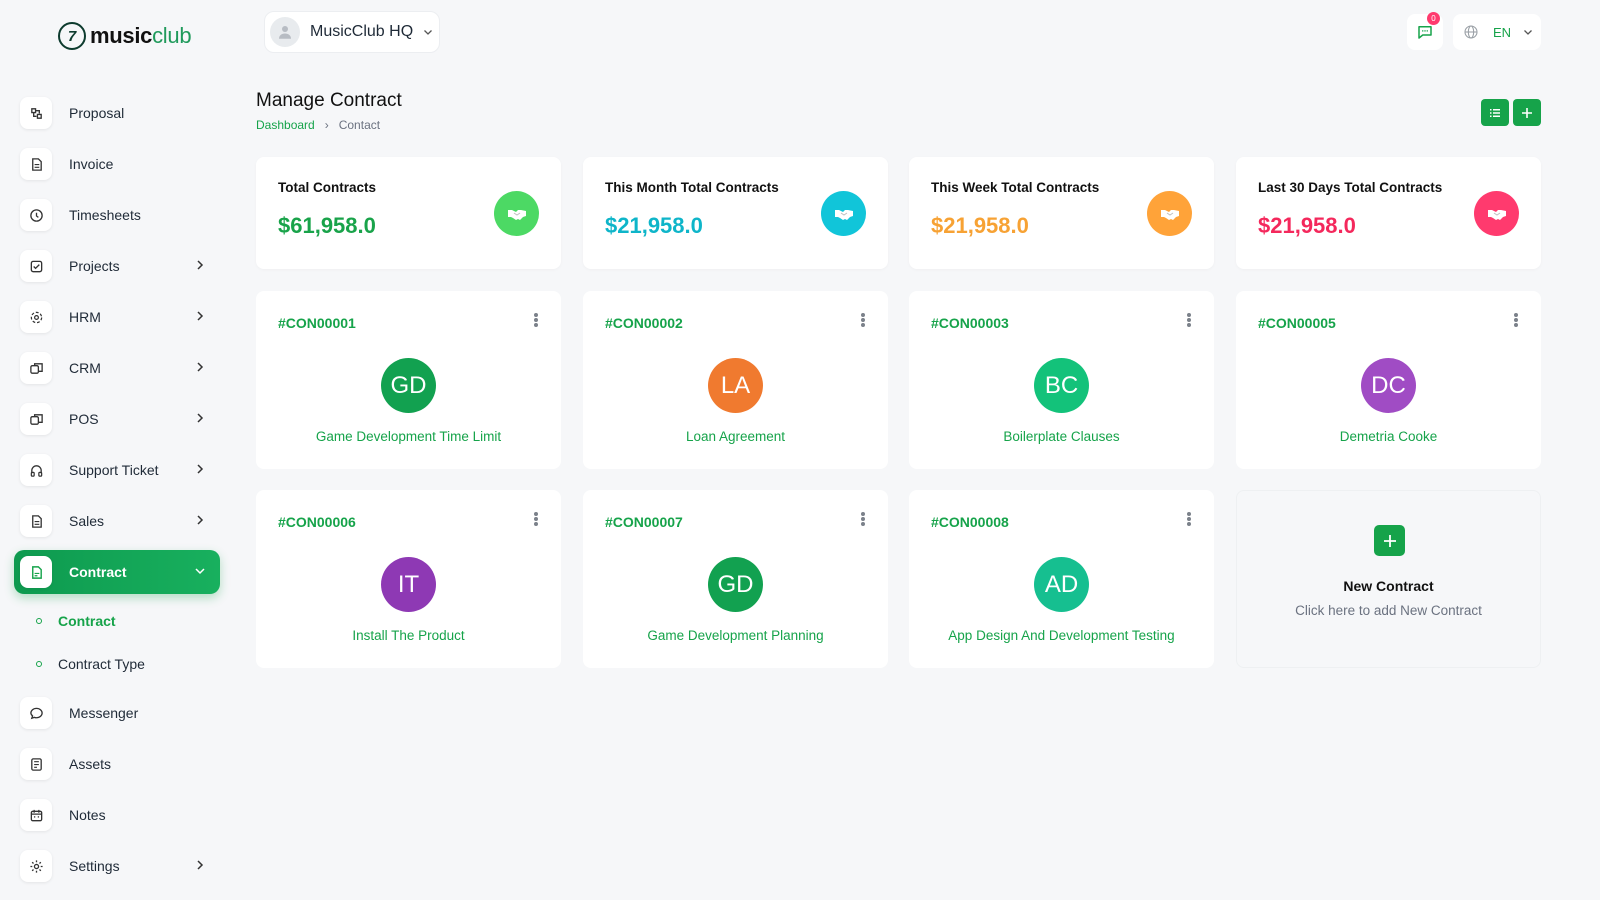 The width and height of the screenshot is (1600, 900). Describe the element at coordinates (327, 225) in the screenshot. I see `stat-value: $61,958.0` at that location.